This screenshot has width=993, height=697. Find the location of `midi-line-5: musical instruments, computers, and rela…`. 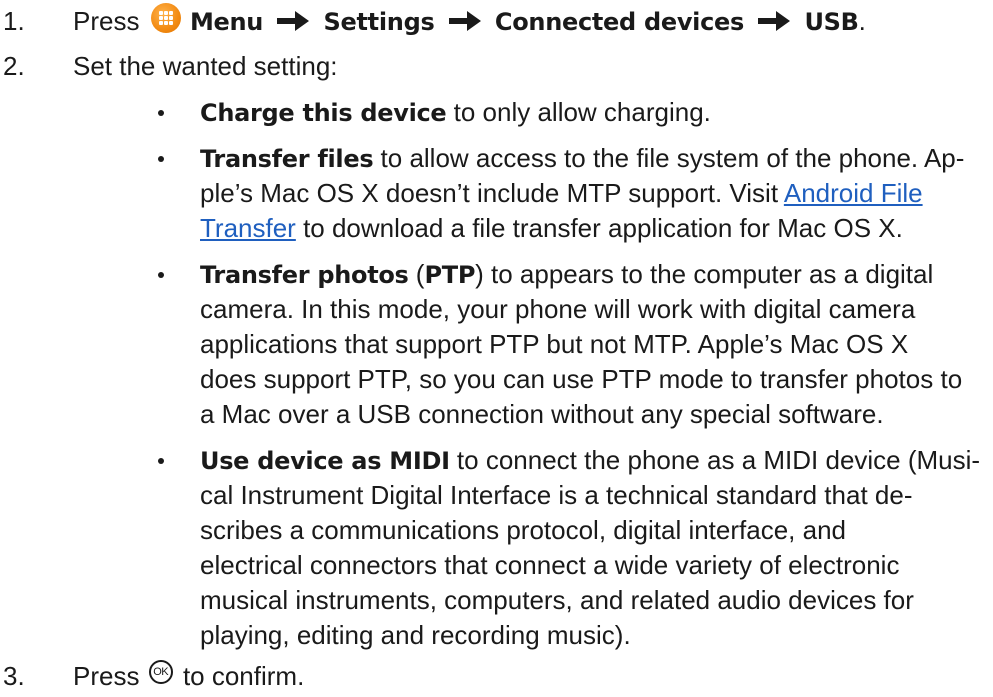

midi-line-5: musical instruments, computers, and rela… is located at coordinates (557, 600).